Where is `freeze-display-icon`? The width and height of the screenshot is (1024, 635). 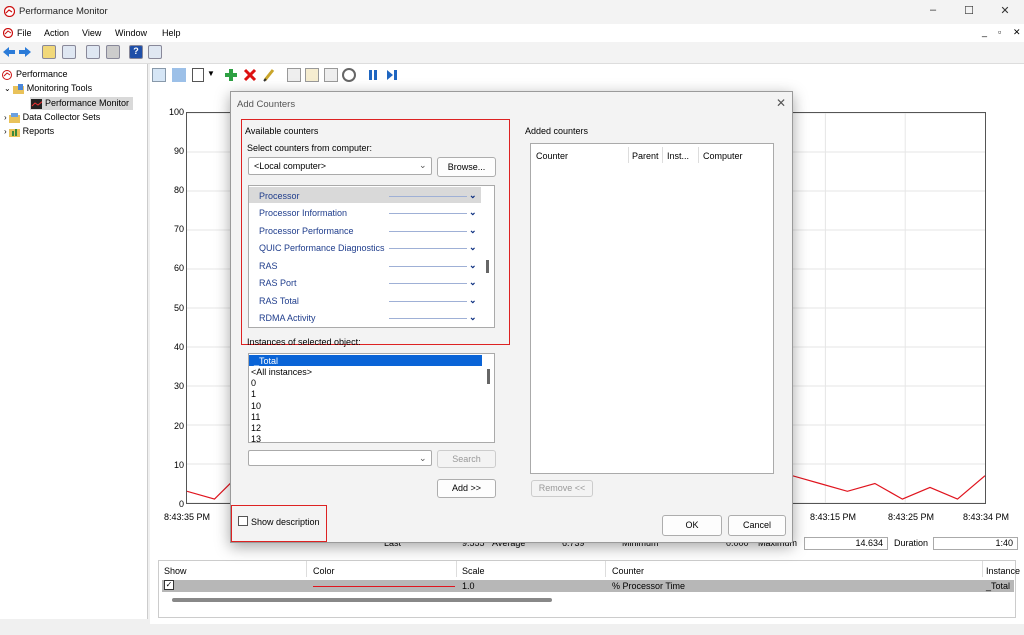 freeze-display-icon is located at coordinates (373, 75).